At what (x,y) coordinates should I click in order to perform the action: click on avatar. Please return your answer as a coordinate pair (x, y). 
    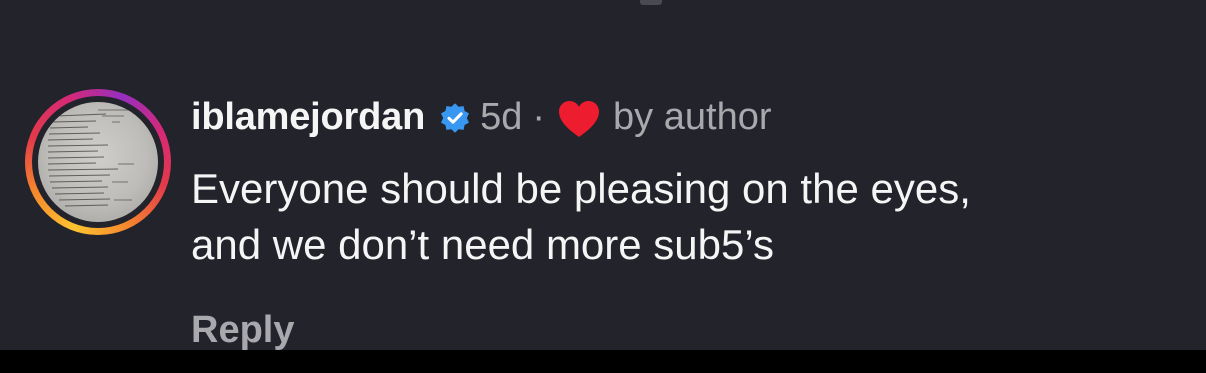
    Looking at the image, I should click on (98, 162).